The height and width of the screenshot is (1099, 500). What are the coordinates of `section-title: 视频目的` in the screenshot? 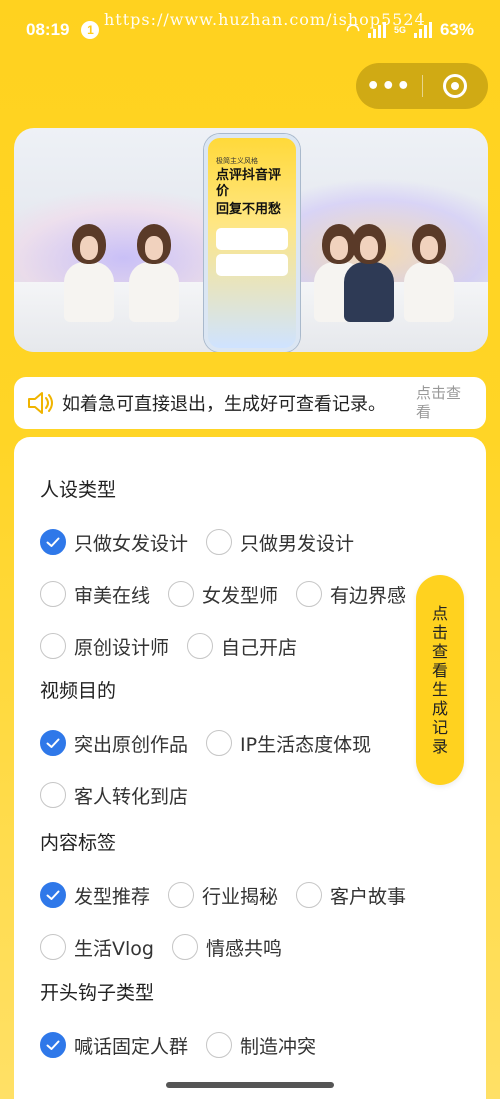 It's located at (78, 691).